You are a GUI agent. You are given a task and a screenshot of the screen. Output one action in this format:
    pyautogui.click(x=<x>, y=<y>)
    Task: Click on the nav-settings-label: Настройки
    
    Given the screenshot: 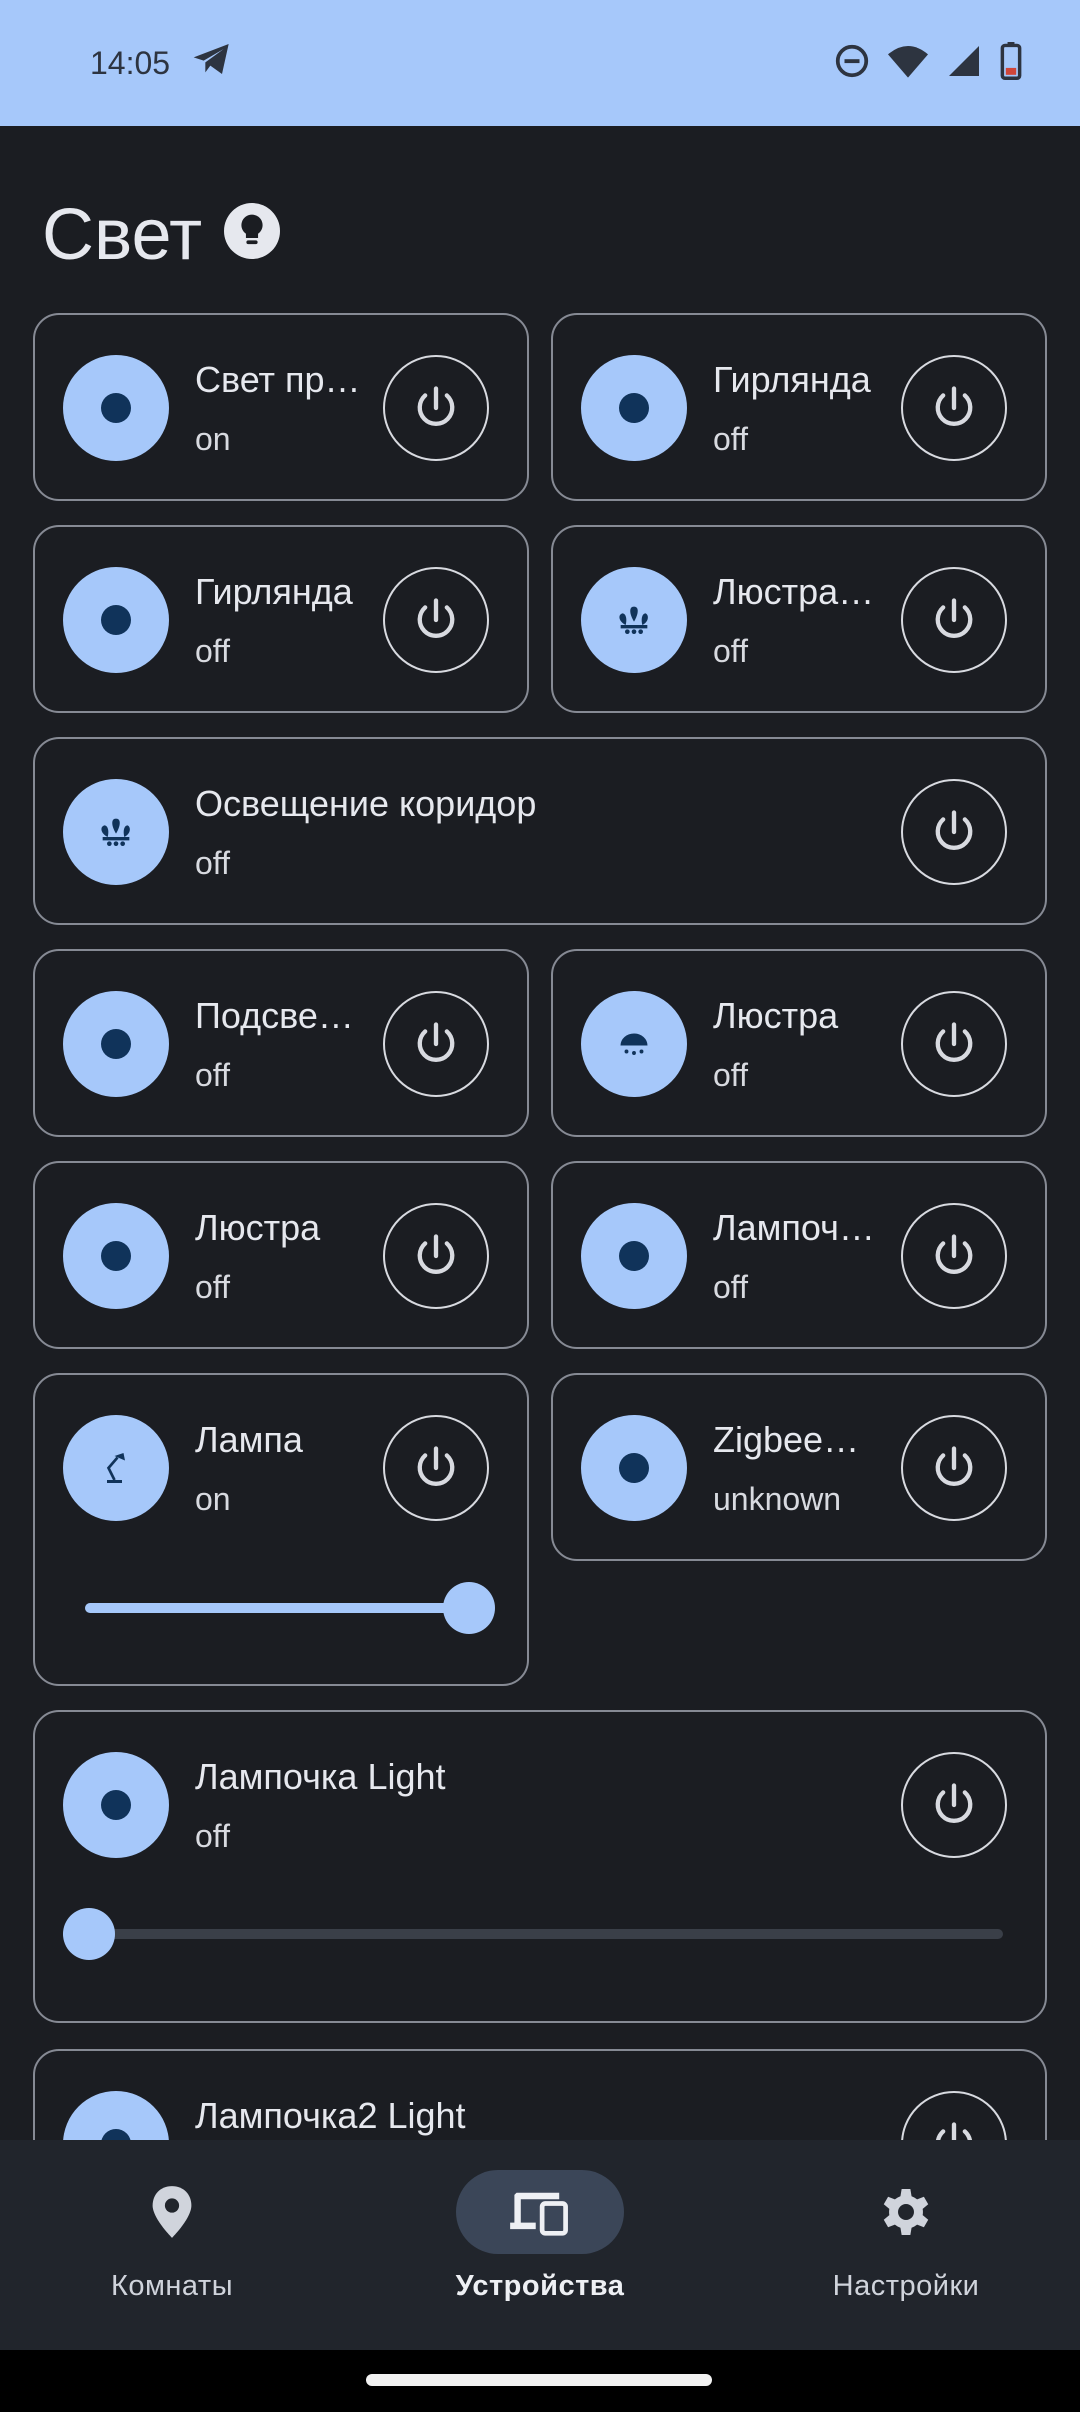 What is the action you would take?
    pyautogui.click(x=906, y=2286)
    